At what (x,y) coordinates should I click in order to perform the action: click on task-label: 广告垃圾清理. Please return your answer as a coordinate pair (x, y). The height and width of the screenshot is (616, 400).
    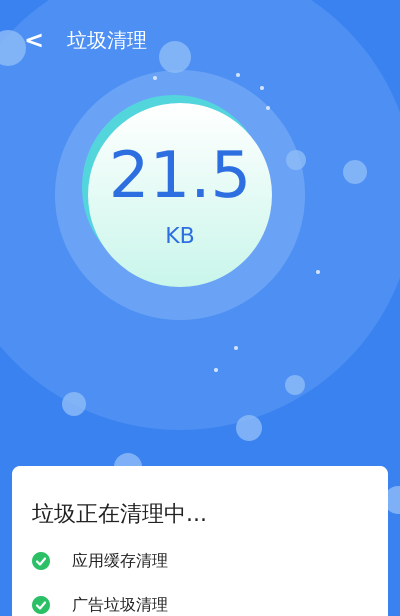
    Looking at the image, I should click on (120, 605).